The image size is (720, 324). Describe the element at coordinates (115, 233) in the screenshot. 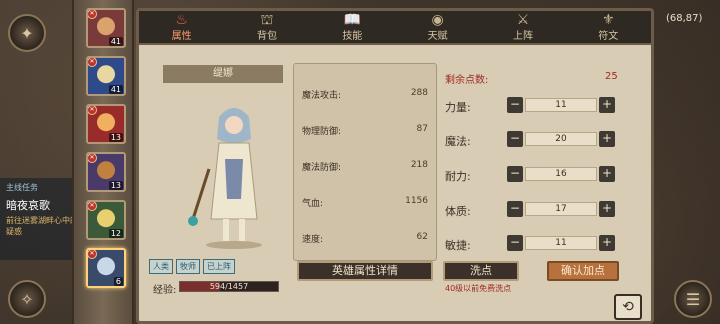

I see `hero-level: 12` at that location.